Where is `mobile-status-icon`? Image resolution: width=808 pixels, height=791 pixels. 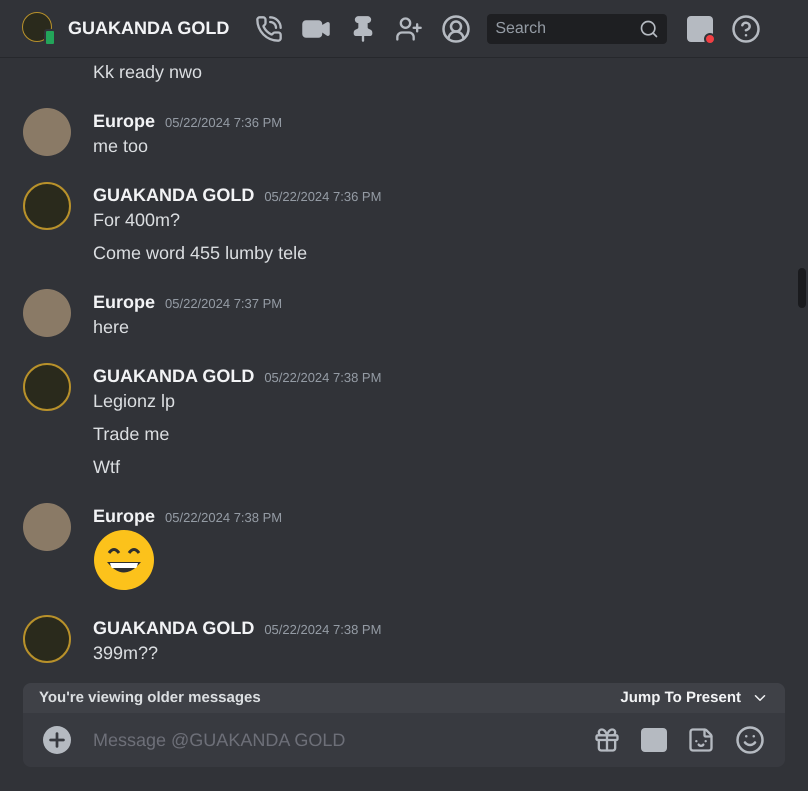
mobile-status-icon is located at coordinates (50, 37).